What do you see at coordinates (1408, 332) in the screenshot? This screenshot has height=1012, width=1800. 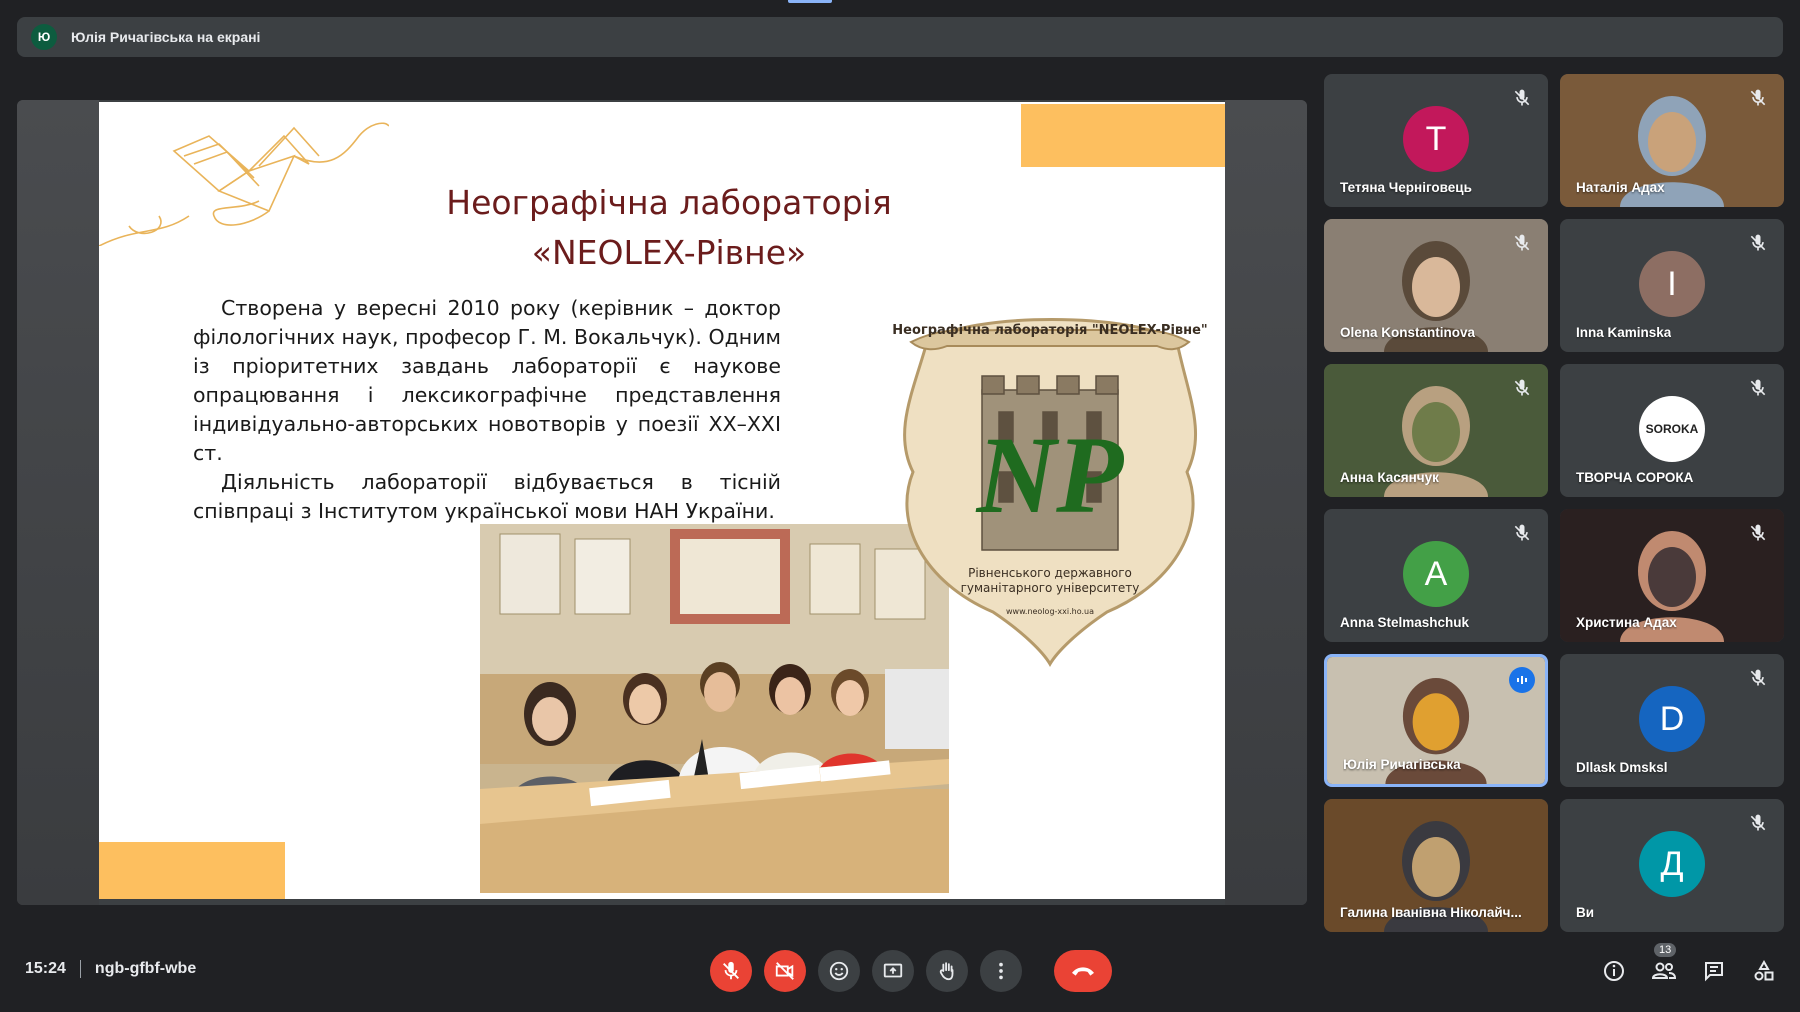 I see `participant-name: Olena Konstantinova` at bounding box center [1408, 332].